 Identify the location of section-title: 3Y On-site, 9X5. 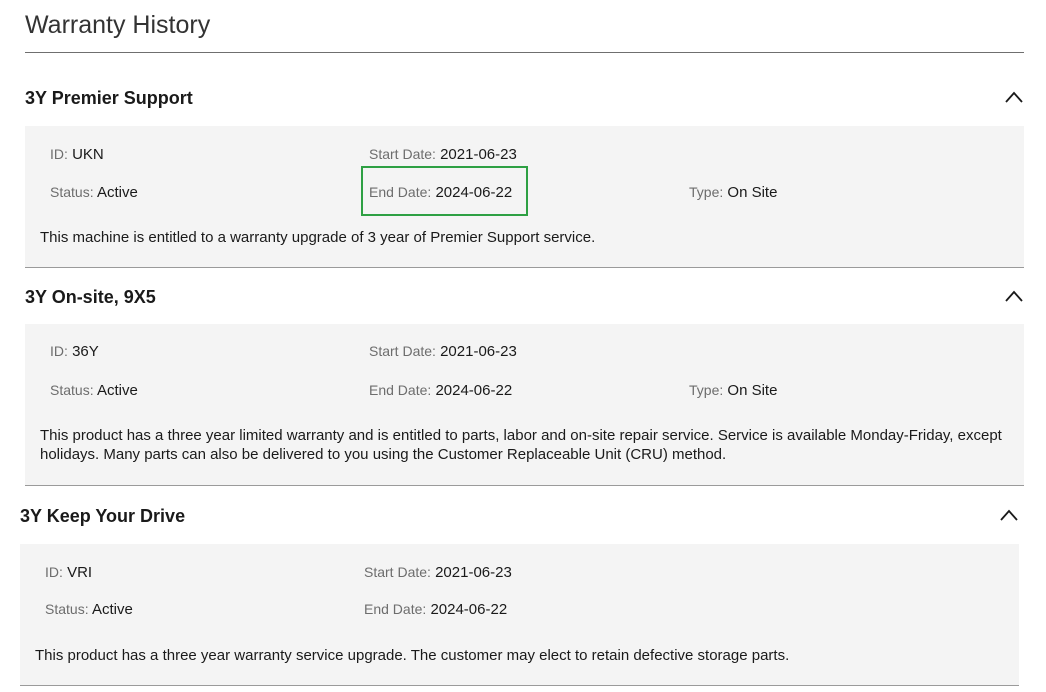
(90, 297).